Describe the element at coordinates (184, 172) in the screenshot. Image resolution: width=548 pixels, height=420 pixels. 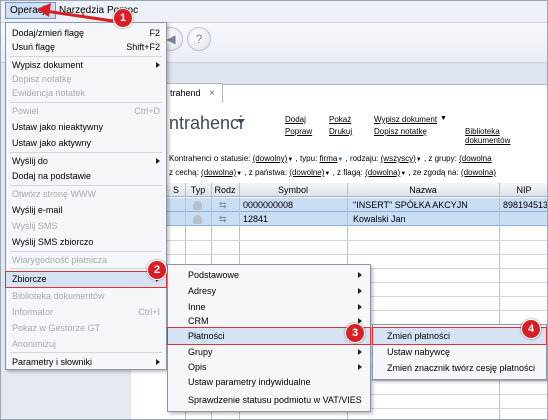
I see `filter-cecha-label: z cechą:` at that location.